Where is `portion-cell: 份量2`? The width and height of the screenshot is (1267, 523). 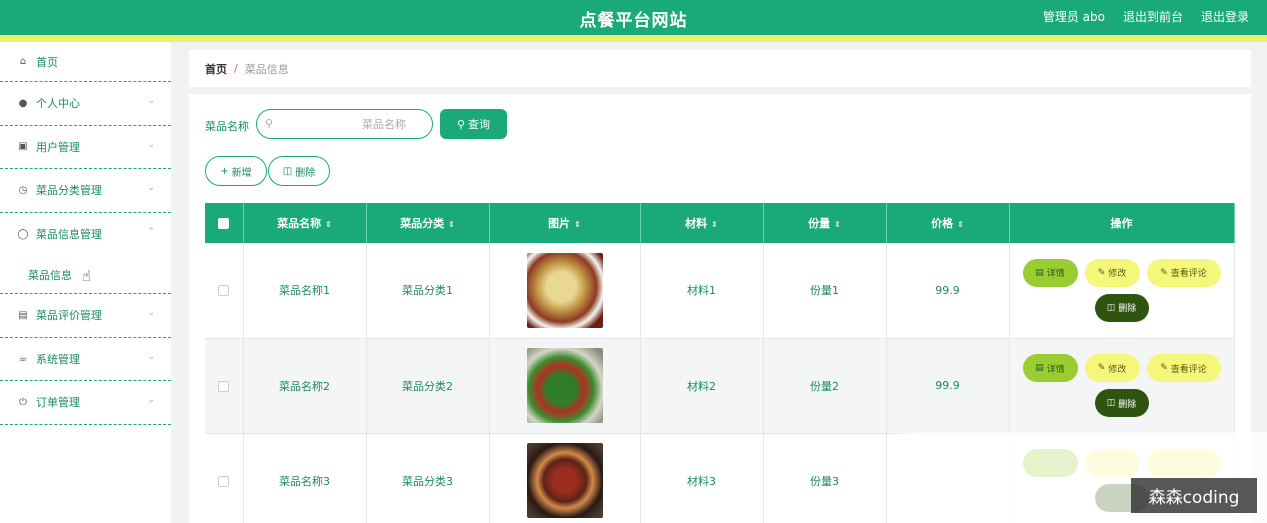 portion-cell: 份量2 is located at coordinates (825, 386).